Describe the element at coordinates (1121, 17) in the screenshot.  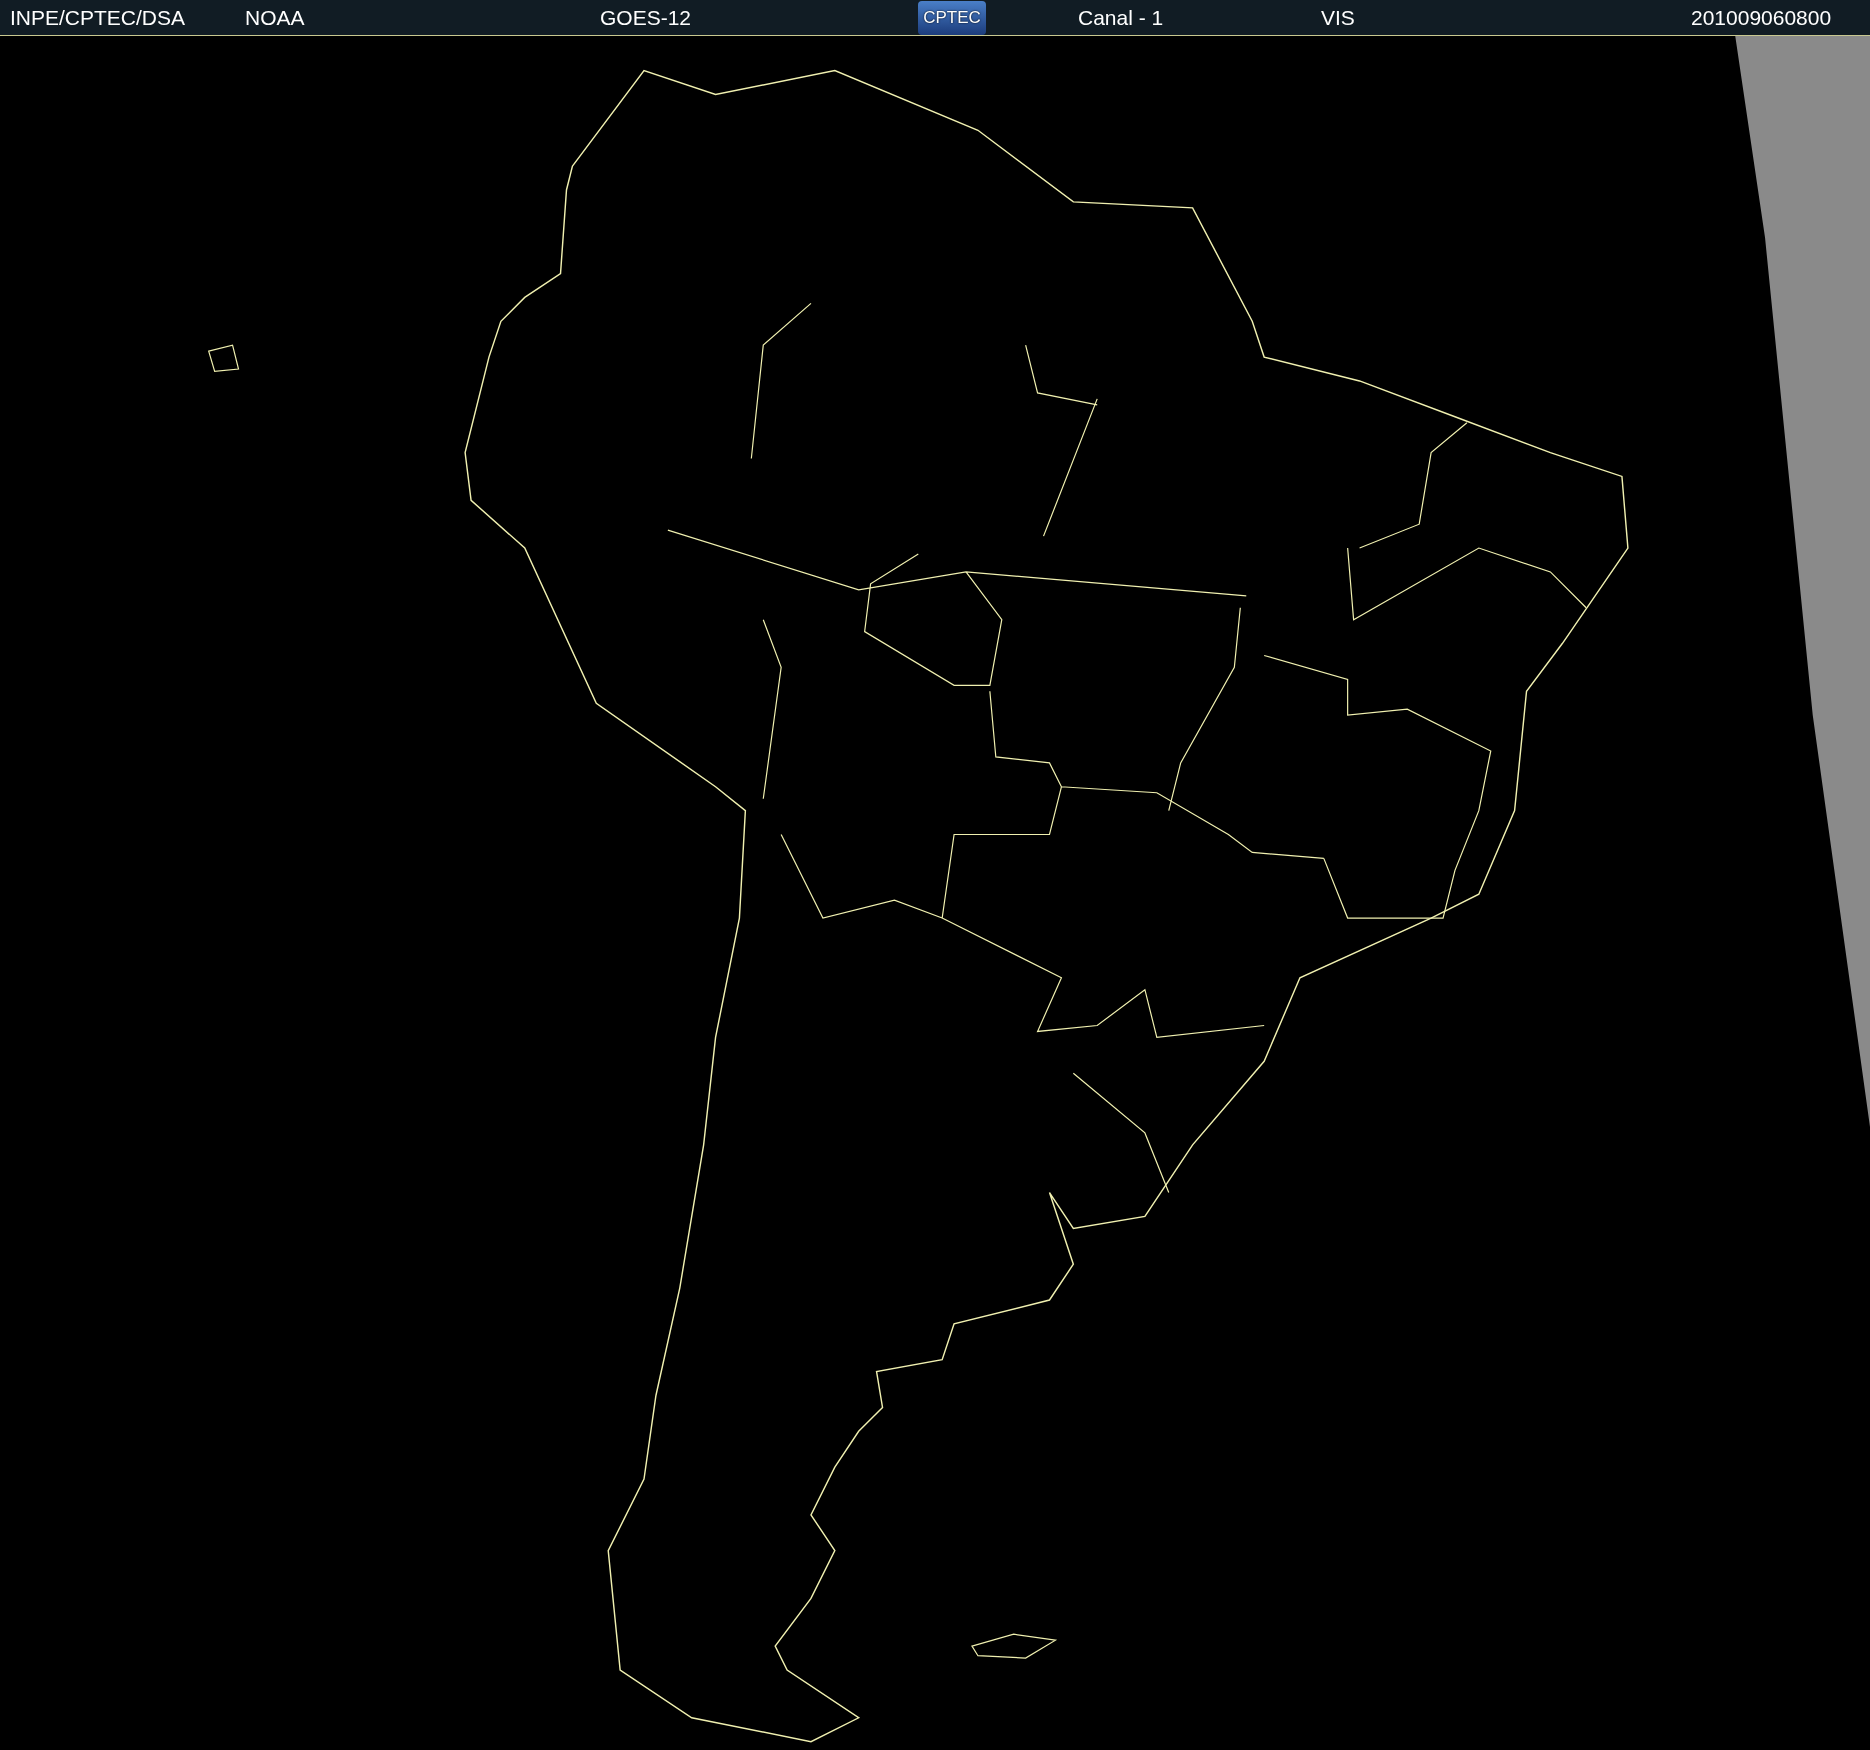
I see `header-label: Canal - 1` at that location.